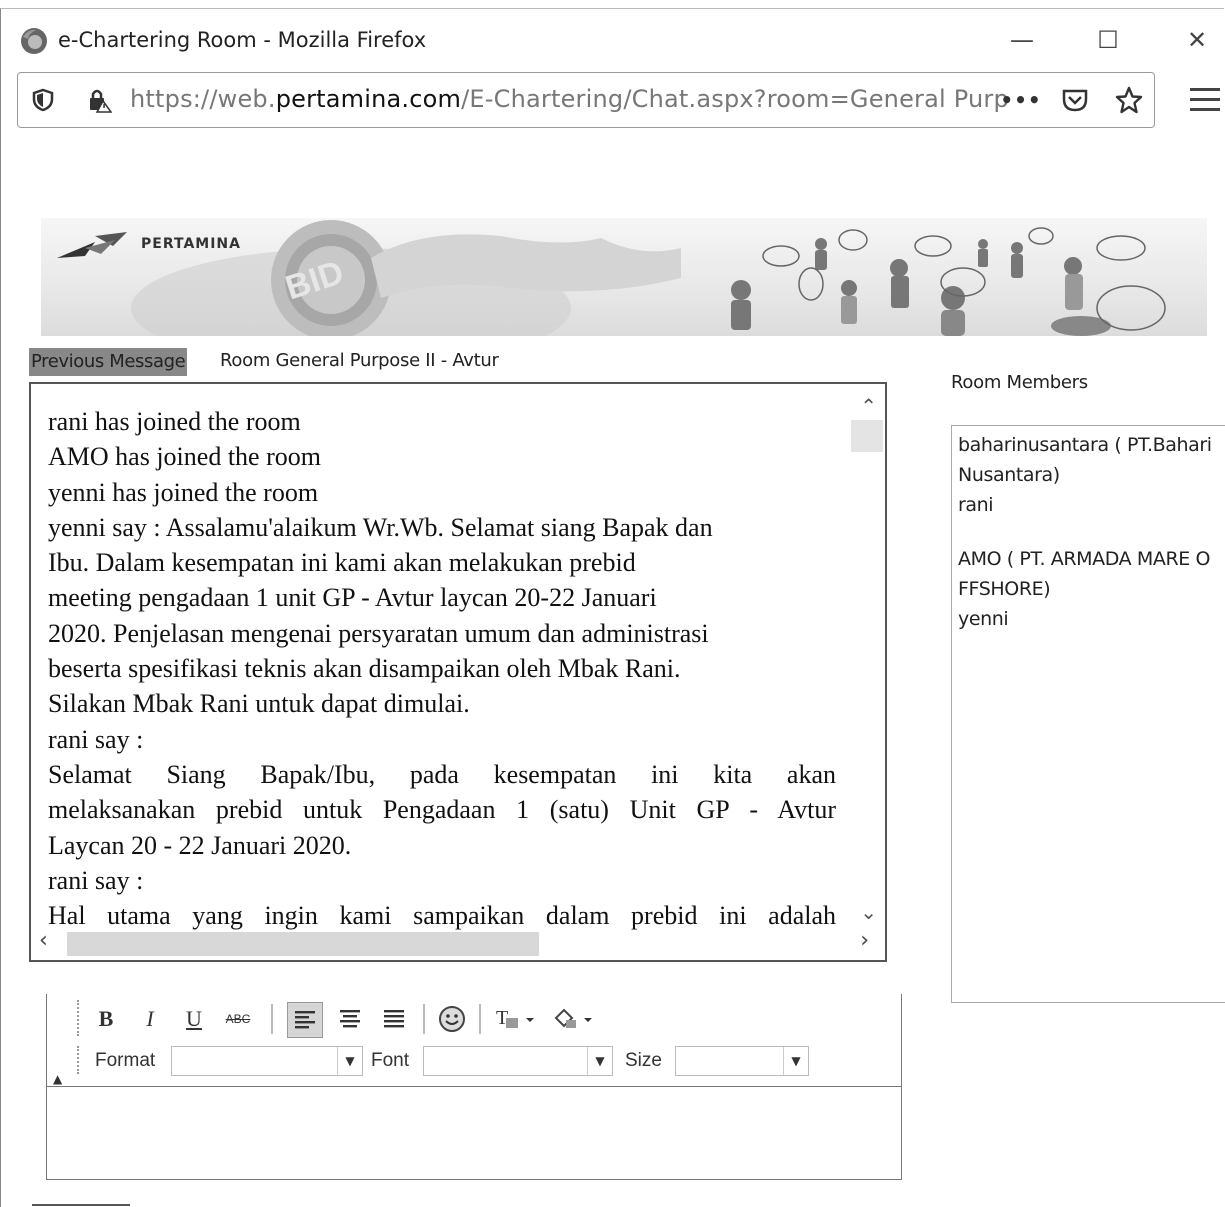  Describe the element at coordinates (1019, 382) in the screenshot. I see `room-members-title: Room Members` at that location.